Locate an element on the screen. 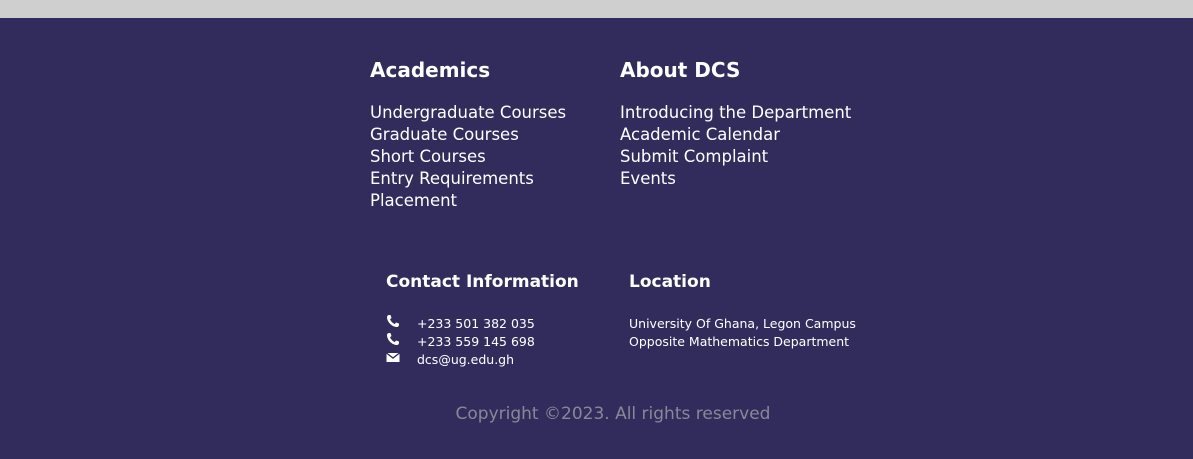 This screenshot has width=1193, height=459. contact-phone-1: +233 501 382 035 is located at coordinates (482, 324).